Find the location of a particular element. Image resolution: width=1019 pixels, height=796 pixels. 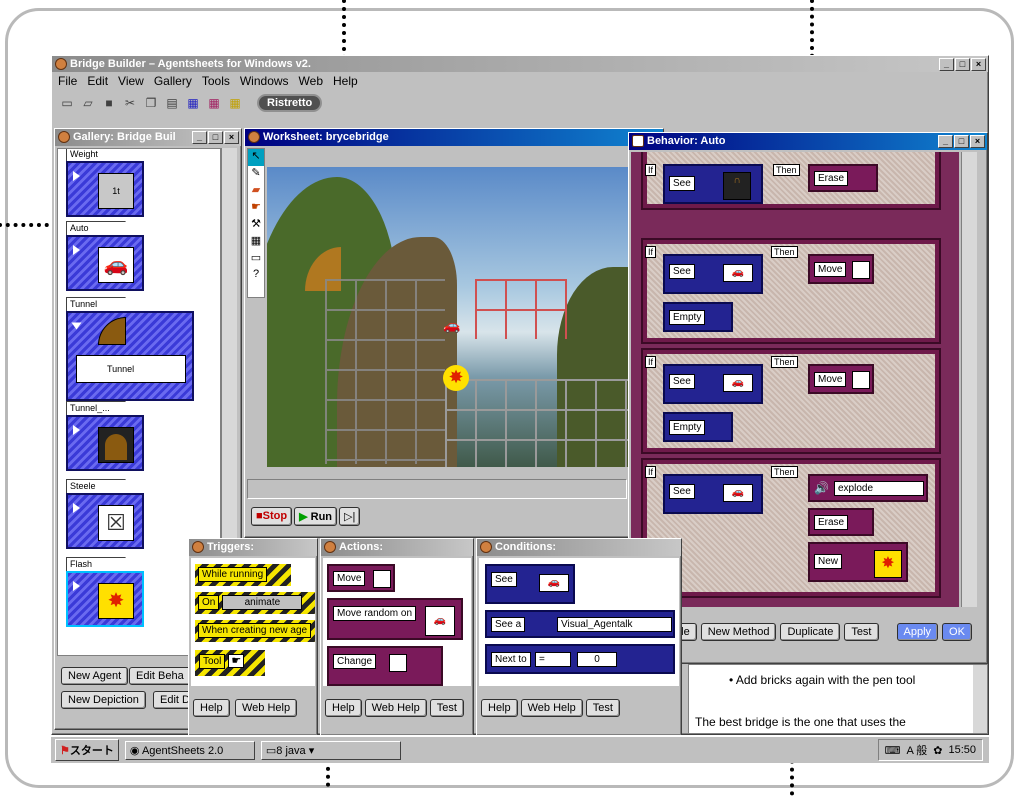

count-field: 0 is located at coordinates (597, 659).